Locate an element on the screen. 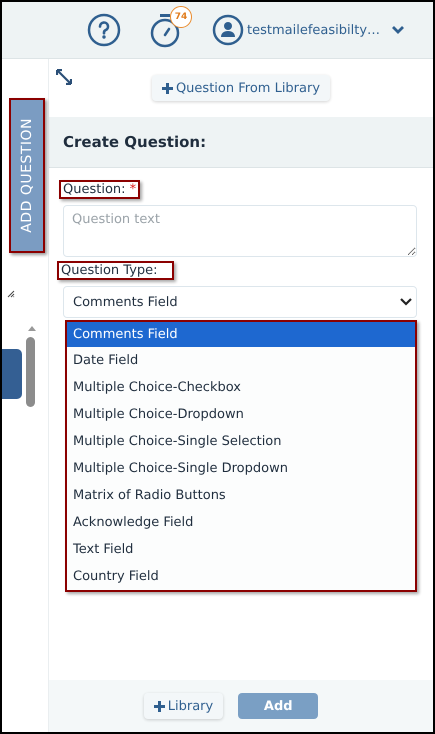  question-type-select: Comments Field is located at coordinates (240, 302).